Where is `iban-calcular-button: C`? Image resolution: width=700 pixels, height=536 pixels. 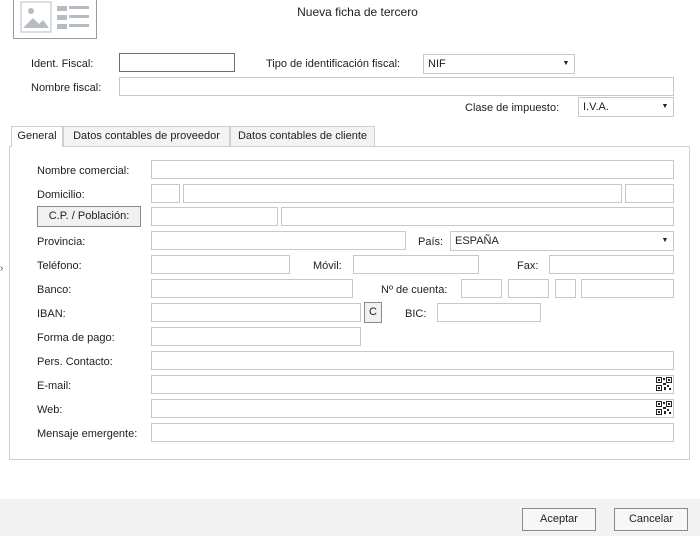
iban-calcular-button: C is located at coordinates (373, 312).